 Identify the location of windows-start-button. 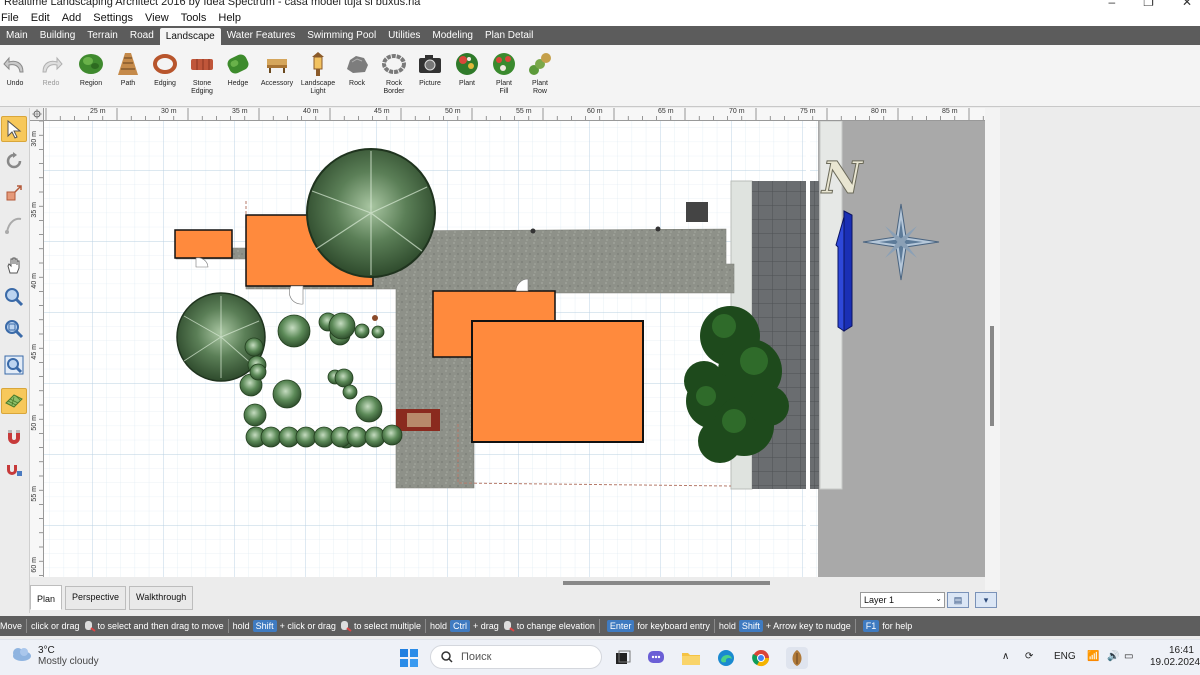
(409, 658).